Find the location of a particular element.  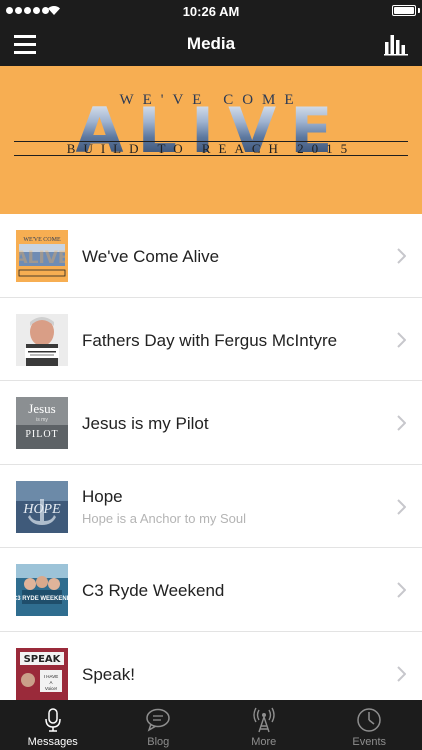

svg-text: ALIVE is located at coordinates (42, 258).